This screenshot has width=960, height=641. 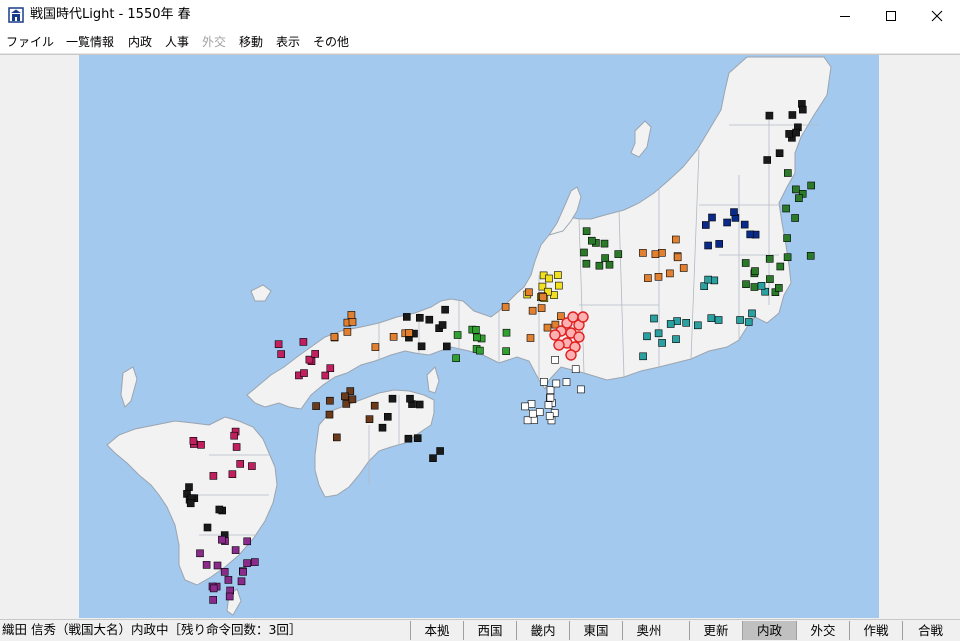 I want to click on mode-button-battle: 合戦, so click(x=930, y=630).